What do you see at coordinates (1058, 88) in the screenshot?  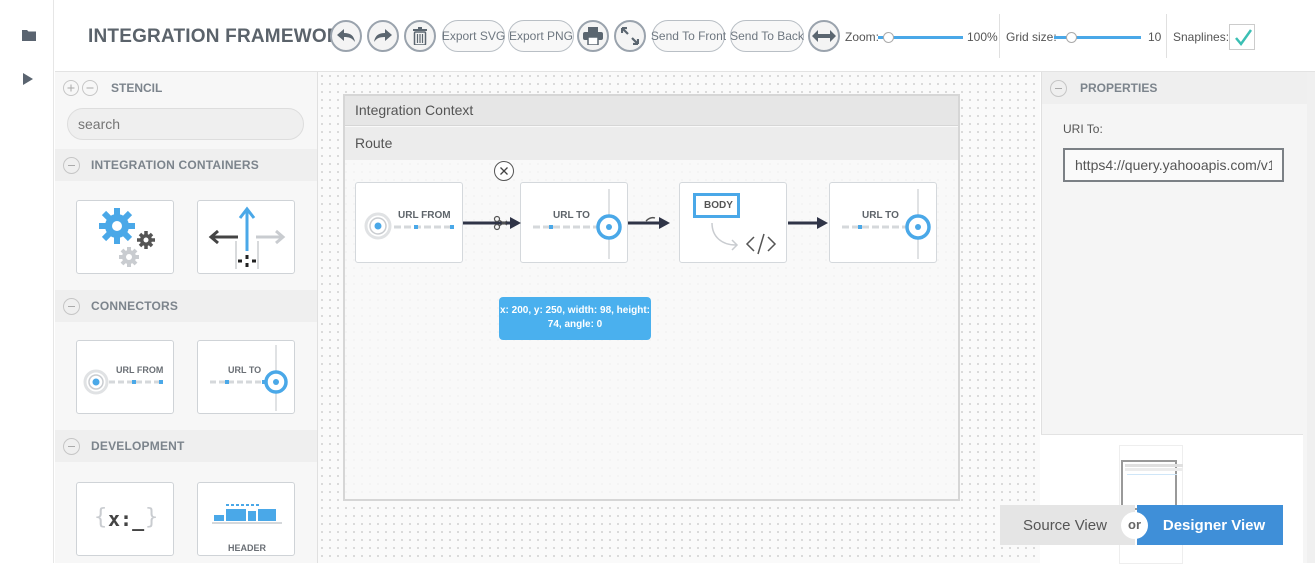 I see `collapse-icon` at bounding box center [1058, 88].